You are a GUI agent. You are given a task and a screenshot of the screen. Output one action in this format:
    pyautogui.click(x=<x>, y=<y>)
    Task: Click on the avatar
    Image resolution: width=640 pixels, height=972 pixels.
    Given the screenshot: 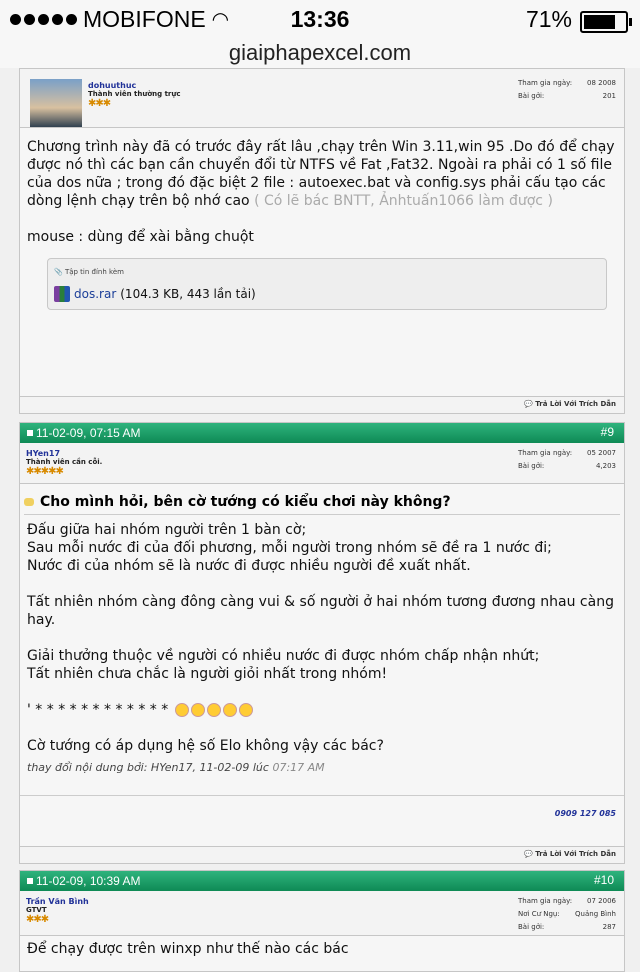 What is the action you would take?
    pyautogui.click(x=56, y=103)
    